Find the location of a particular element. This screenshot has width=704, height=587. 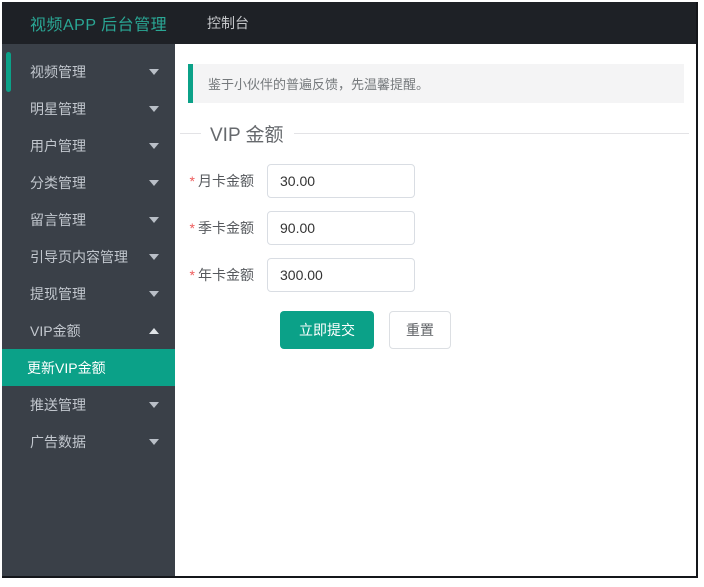

reset-button: 重置 is located at coordinates (420, 330).